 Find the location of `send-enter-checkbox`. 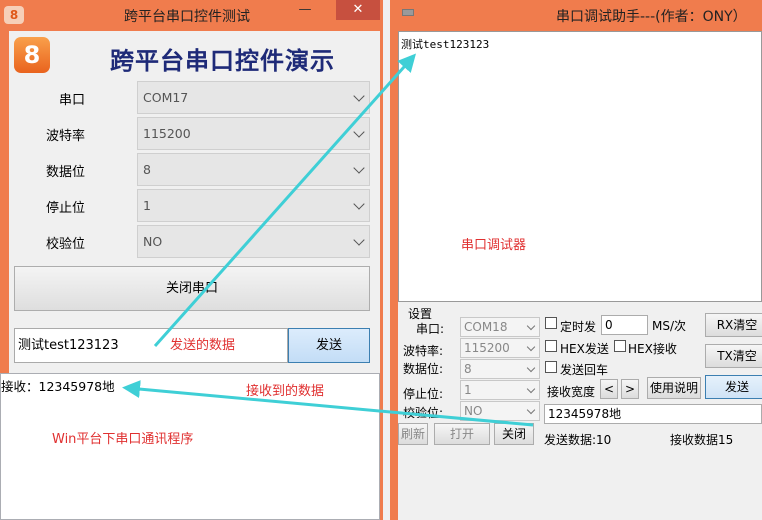

send-enter-checkbox is located at coordinates (551, 367).